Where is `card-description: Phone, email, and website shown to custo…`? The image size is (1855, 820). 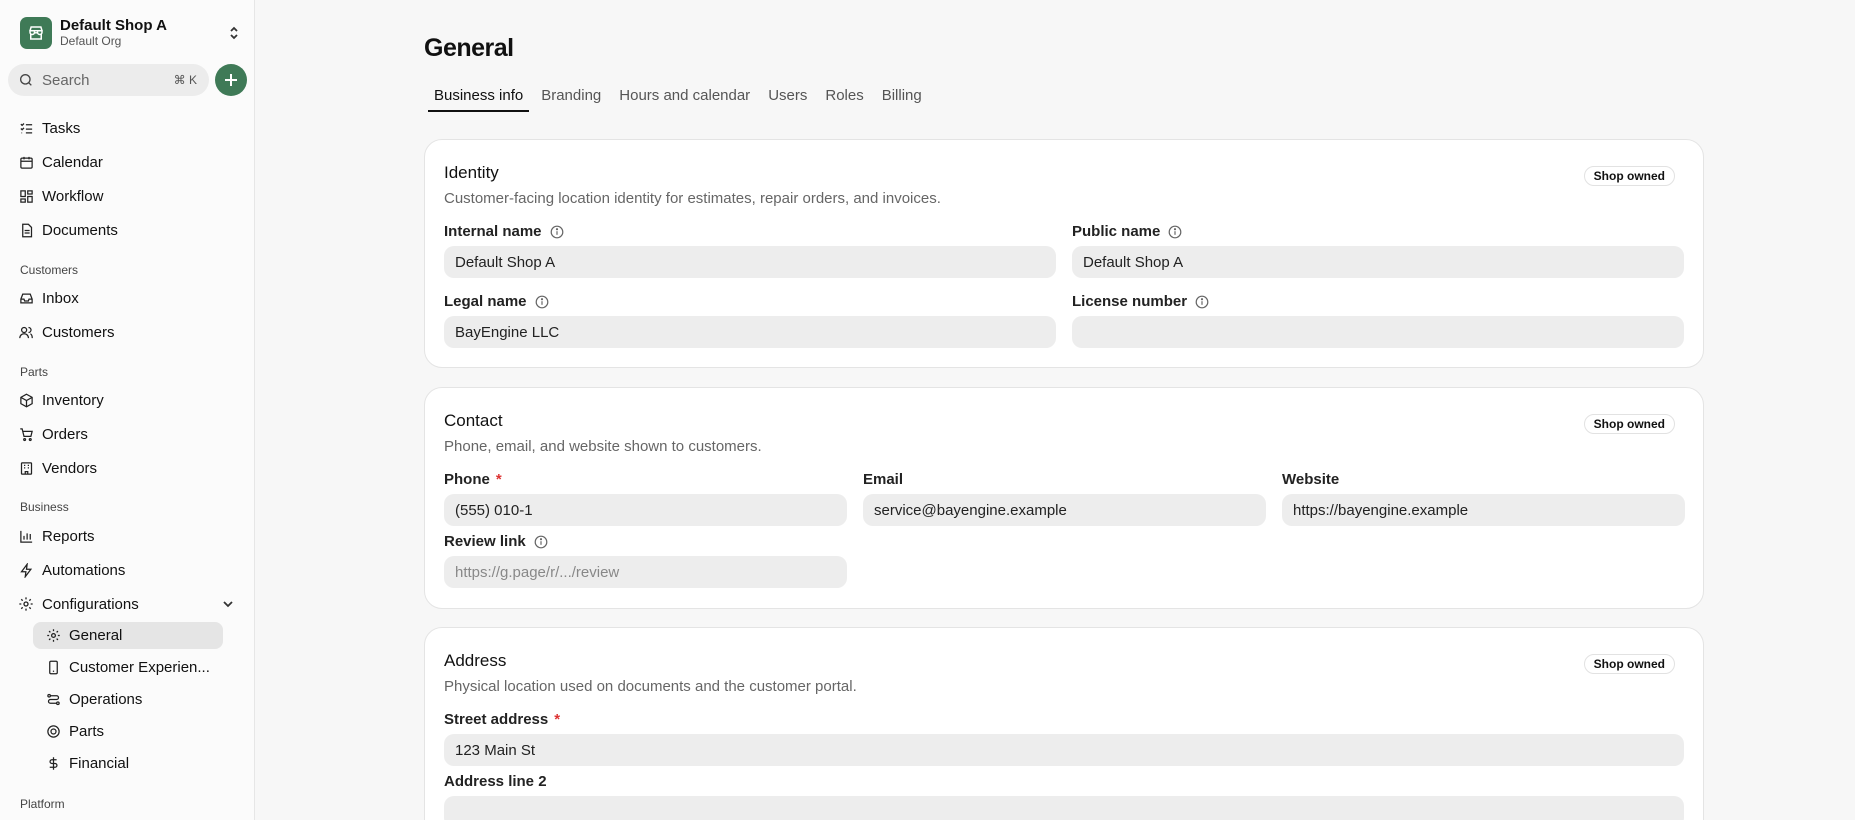 card-description: Phone, email, and website shown to custo… is located at coordinates (603, 446).